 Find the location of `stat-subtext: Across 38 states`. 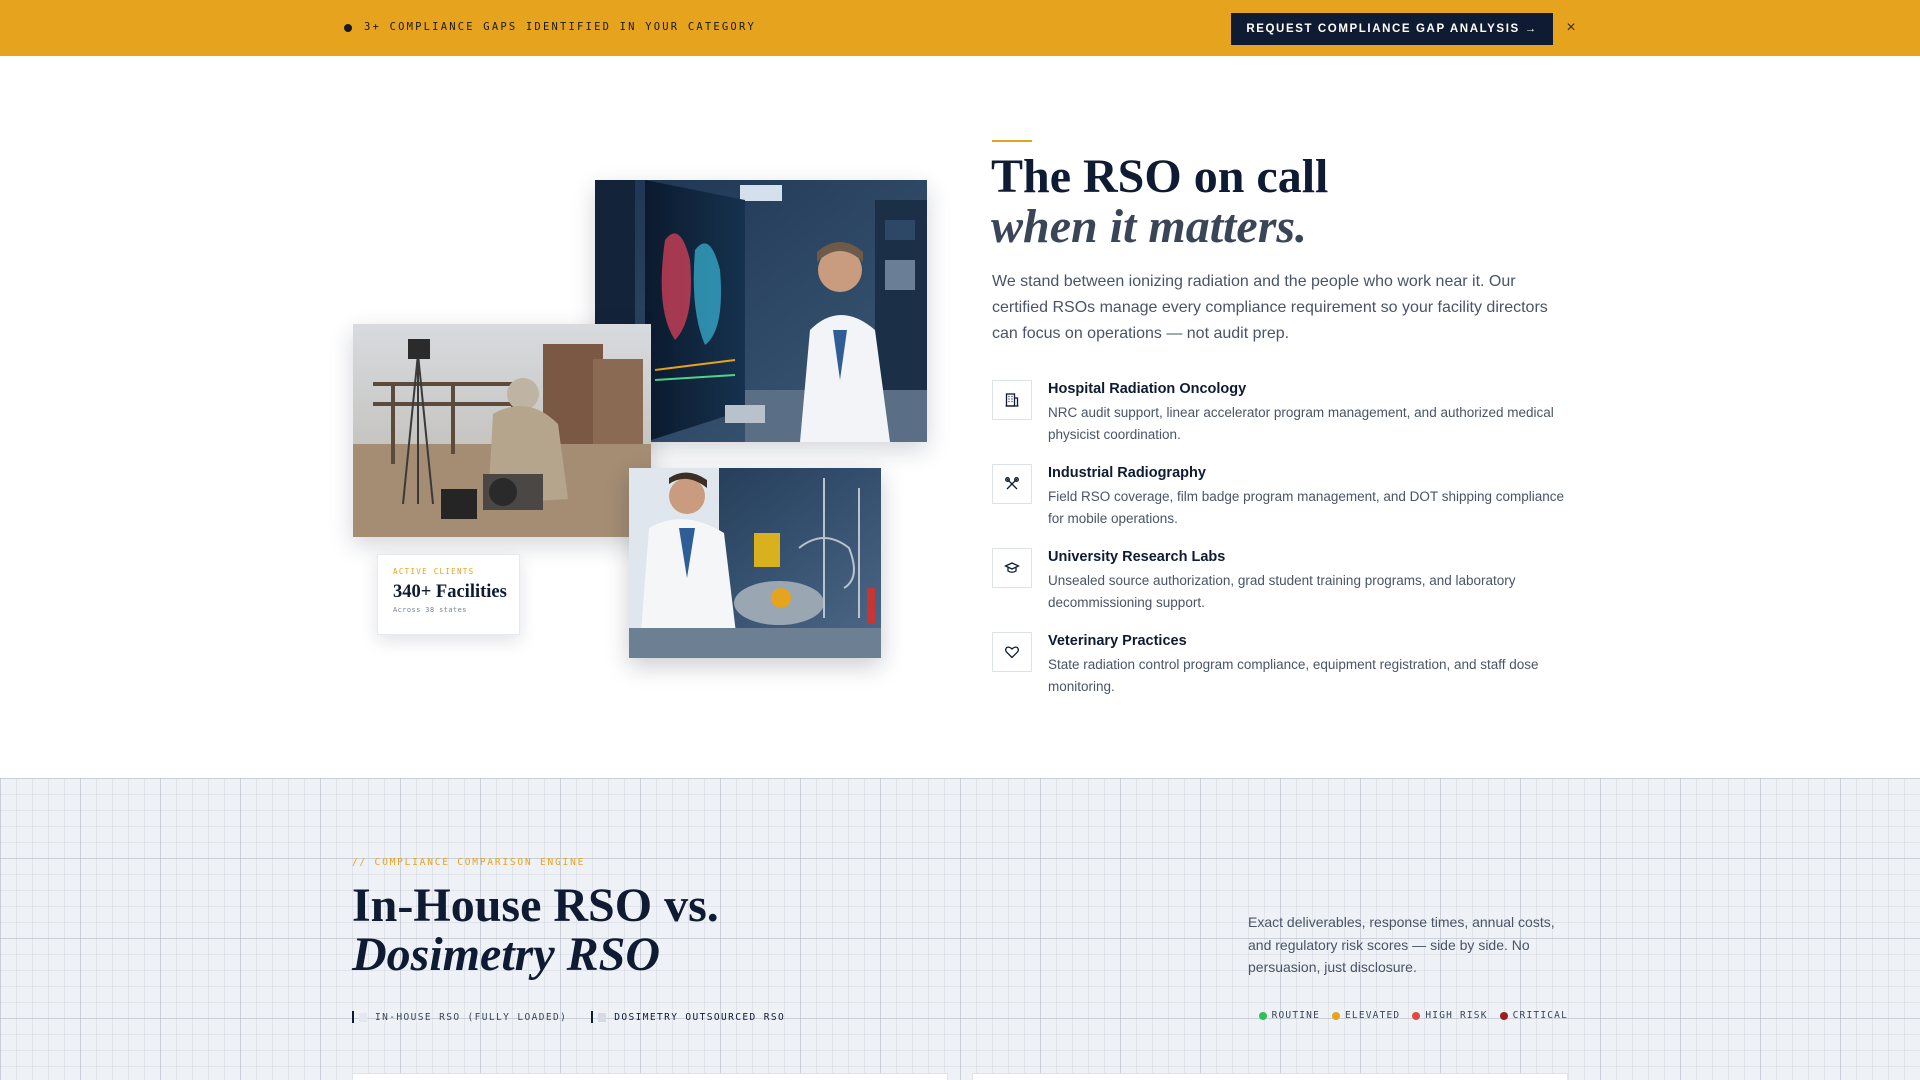

stat-subtext: Across 38 states is located at coordinates (430, 610).